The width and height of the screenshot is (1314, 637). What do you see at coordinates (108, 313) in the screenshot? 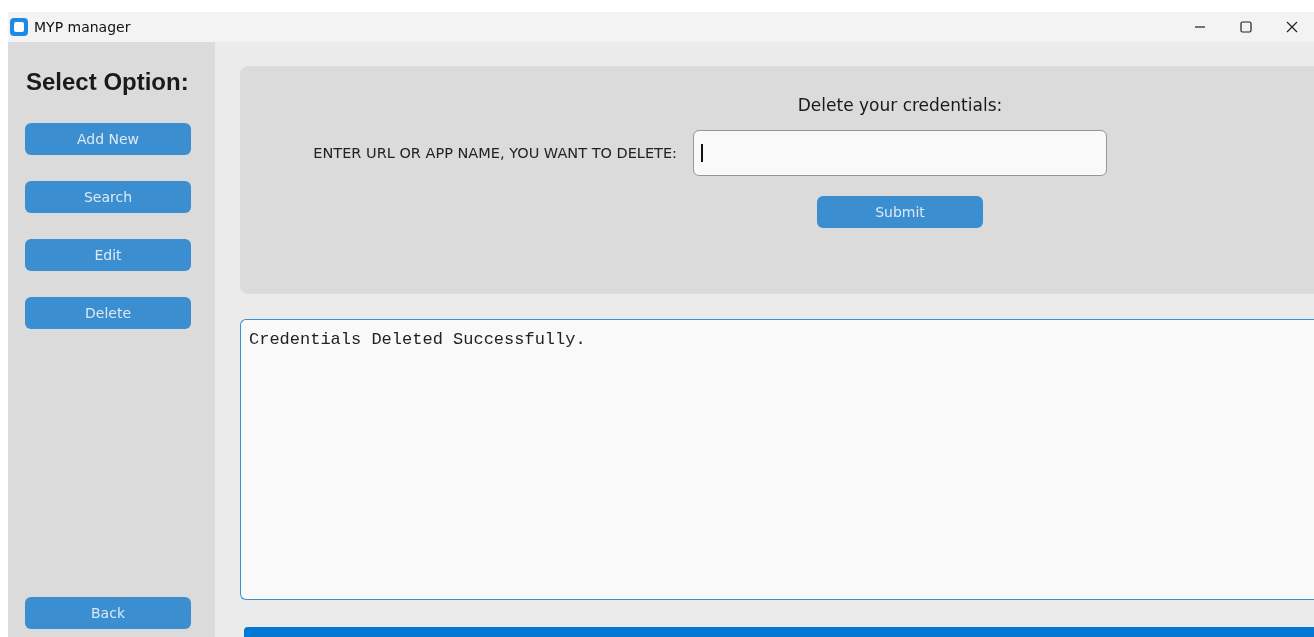
I see `null: Delete` at bounding box center [108, 313].